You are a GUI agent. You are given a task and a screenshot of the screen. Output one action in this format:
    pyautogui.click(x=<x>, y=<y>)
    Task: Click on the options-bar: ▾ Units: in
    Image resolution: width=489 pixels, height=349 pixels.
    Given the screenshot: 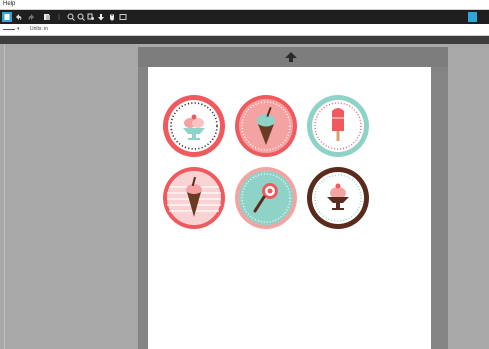 What is the action you would take?
    pyautogui.click(x=244, y=30)
    